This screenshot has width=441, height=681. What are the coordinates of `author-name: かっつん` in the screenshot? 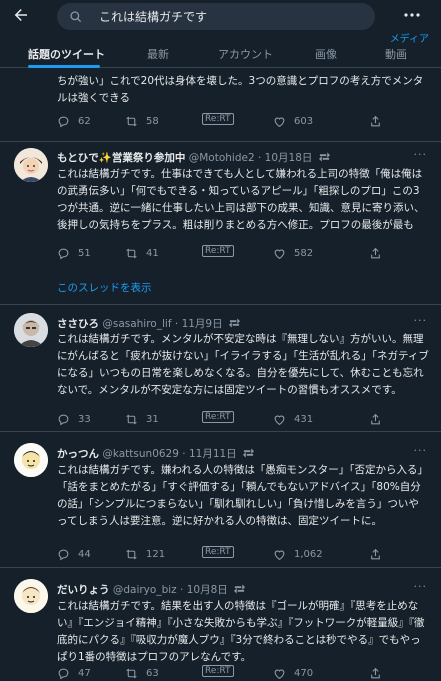 It's located at (78, 454).